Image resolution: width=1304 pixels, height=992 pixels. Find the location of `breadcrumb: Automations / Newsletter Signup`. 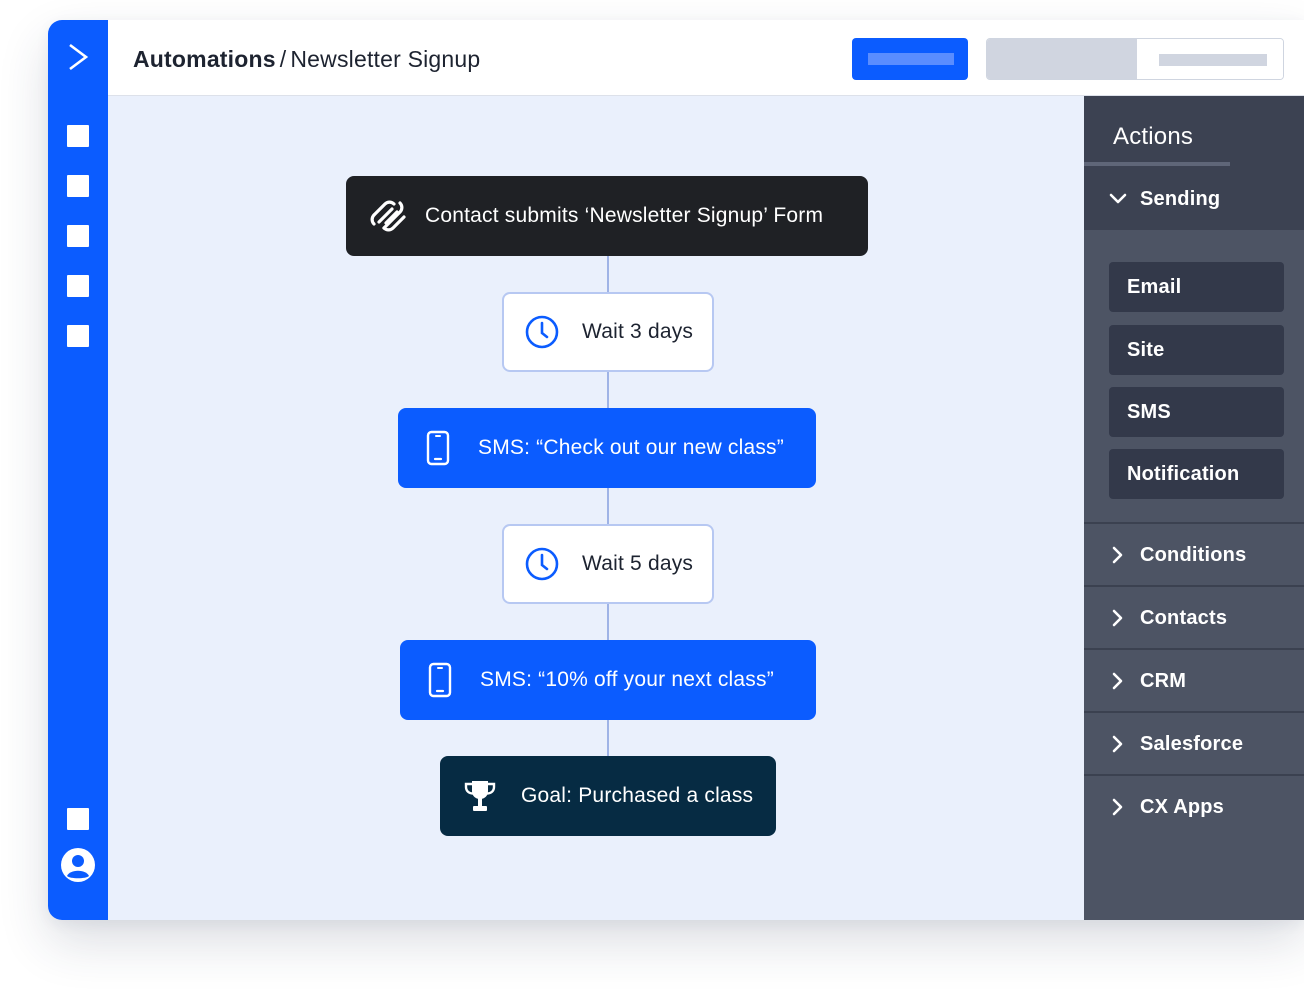

breadcrumb: Automations / Newsletter Signup is located at coordinates (306, 59).